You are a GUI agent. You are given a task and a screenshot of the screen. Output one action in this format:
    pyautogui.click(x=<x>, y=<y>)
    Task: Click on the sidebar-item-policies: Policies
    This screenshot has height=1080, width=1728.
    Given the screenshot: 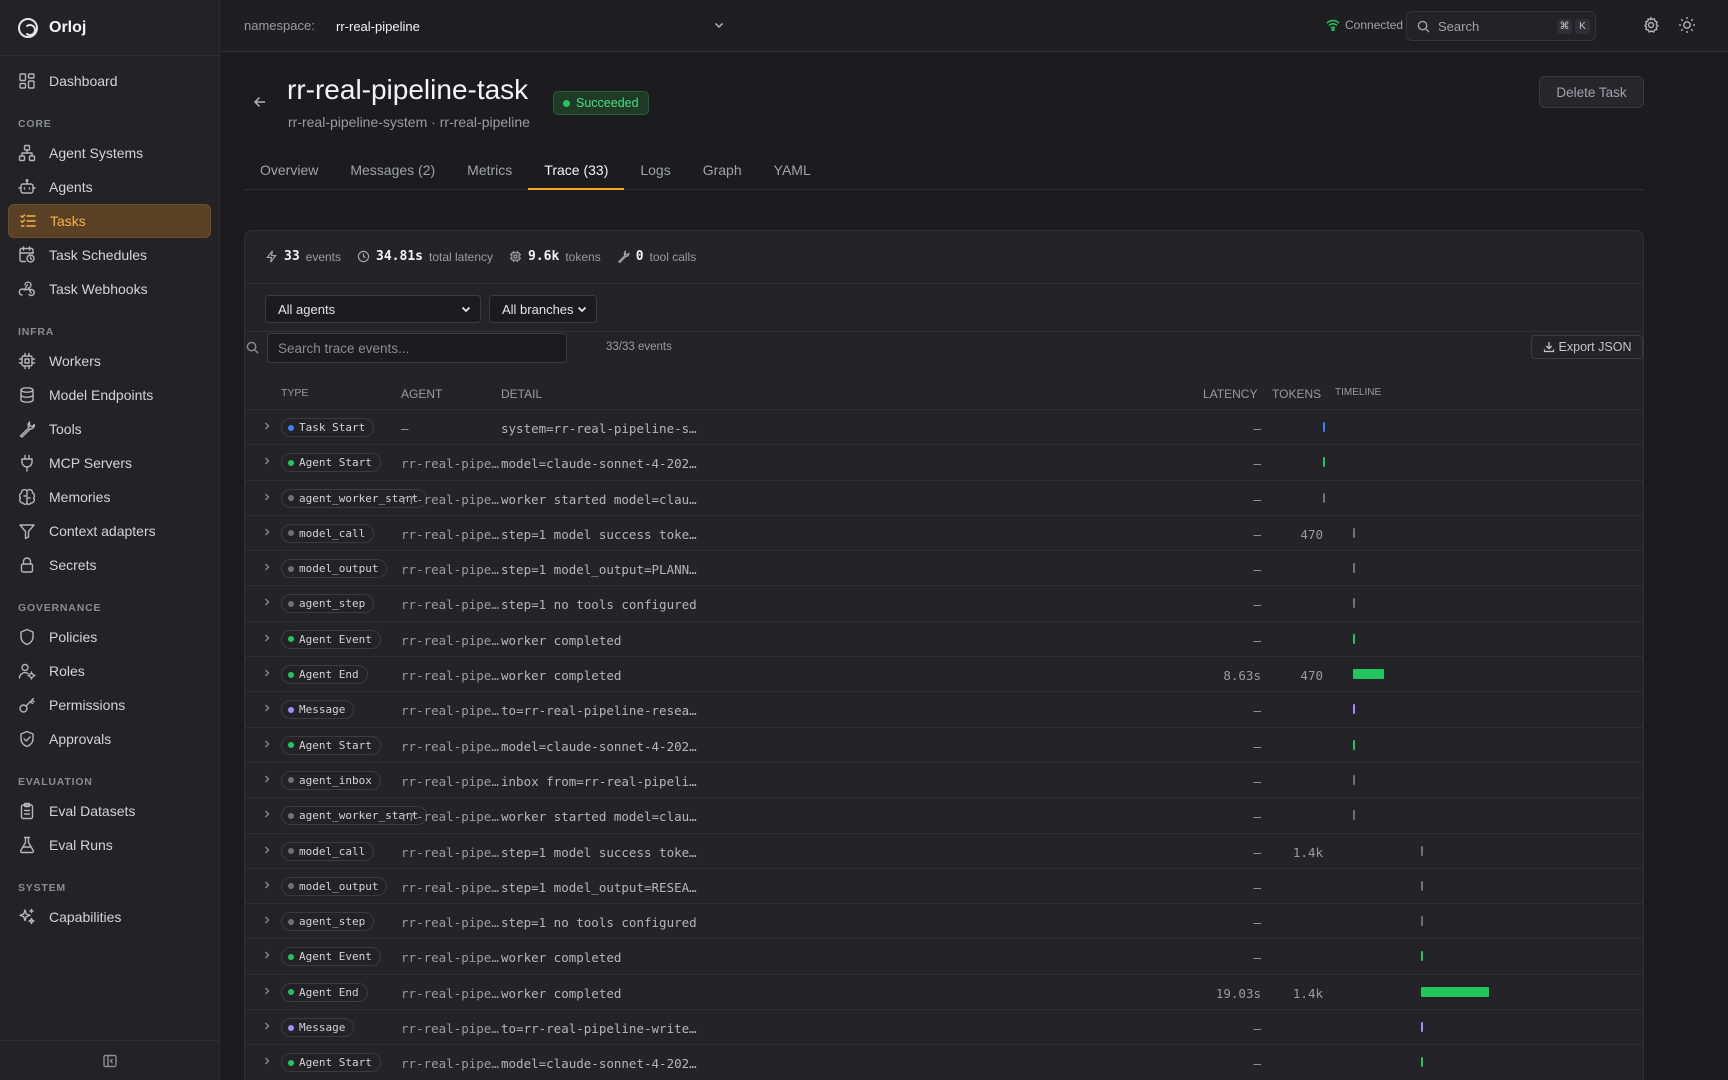 What is the action you would take?
    pyautogui.click(x=109, y=637)
    